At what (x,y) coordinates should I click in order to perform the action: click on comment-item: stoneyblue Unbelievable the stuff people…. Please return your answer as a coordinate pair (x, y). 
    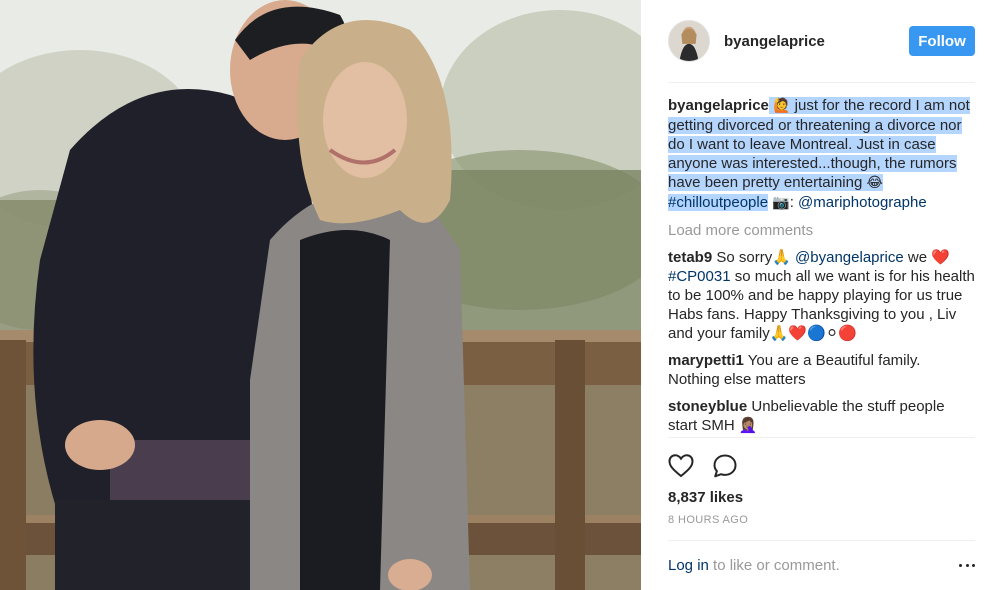
    Looking at the image, I should click on (821, 416).